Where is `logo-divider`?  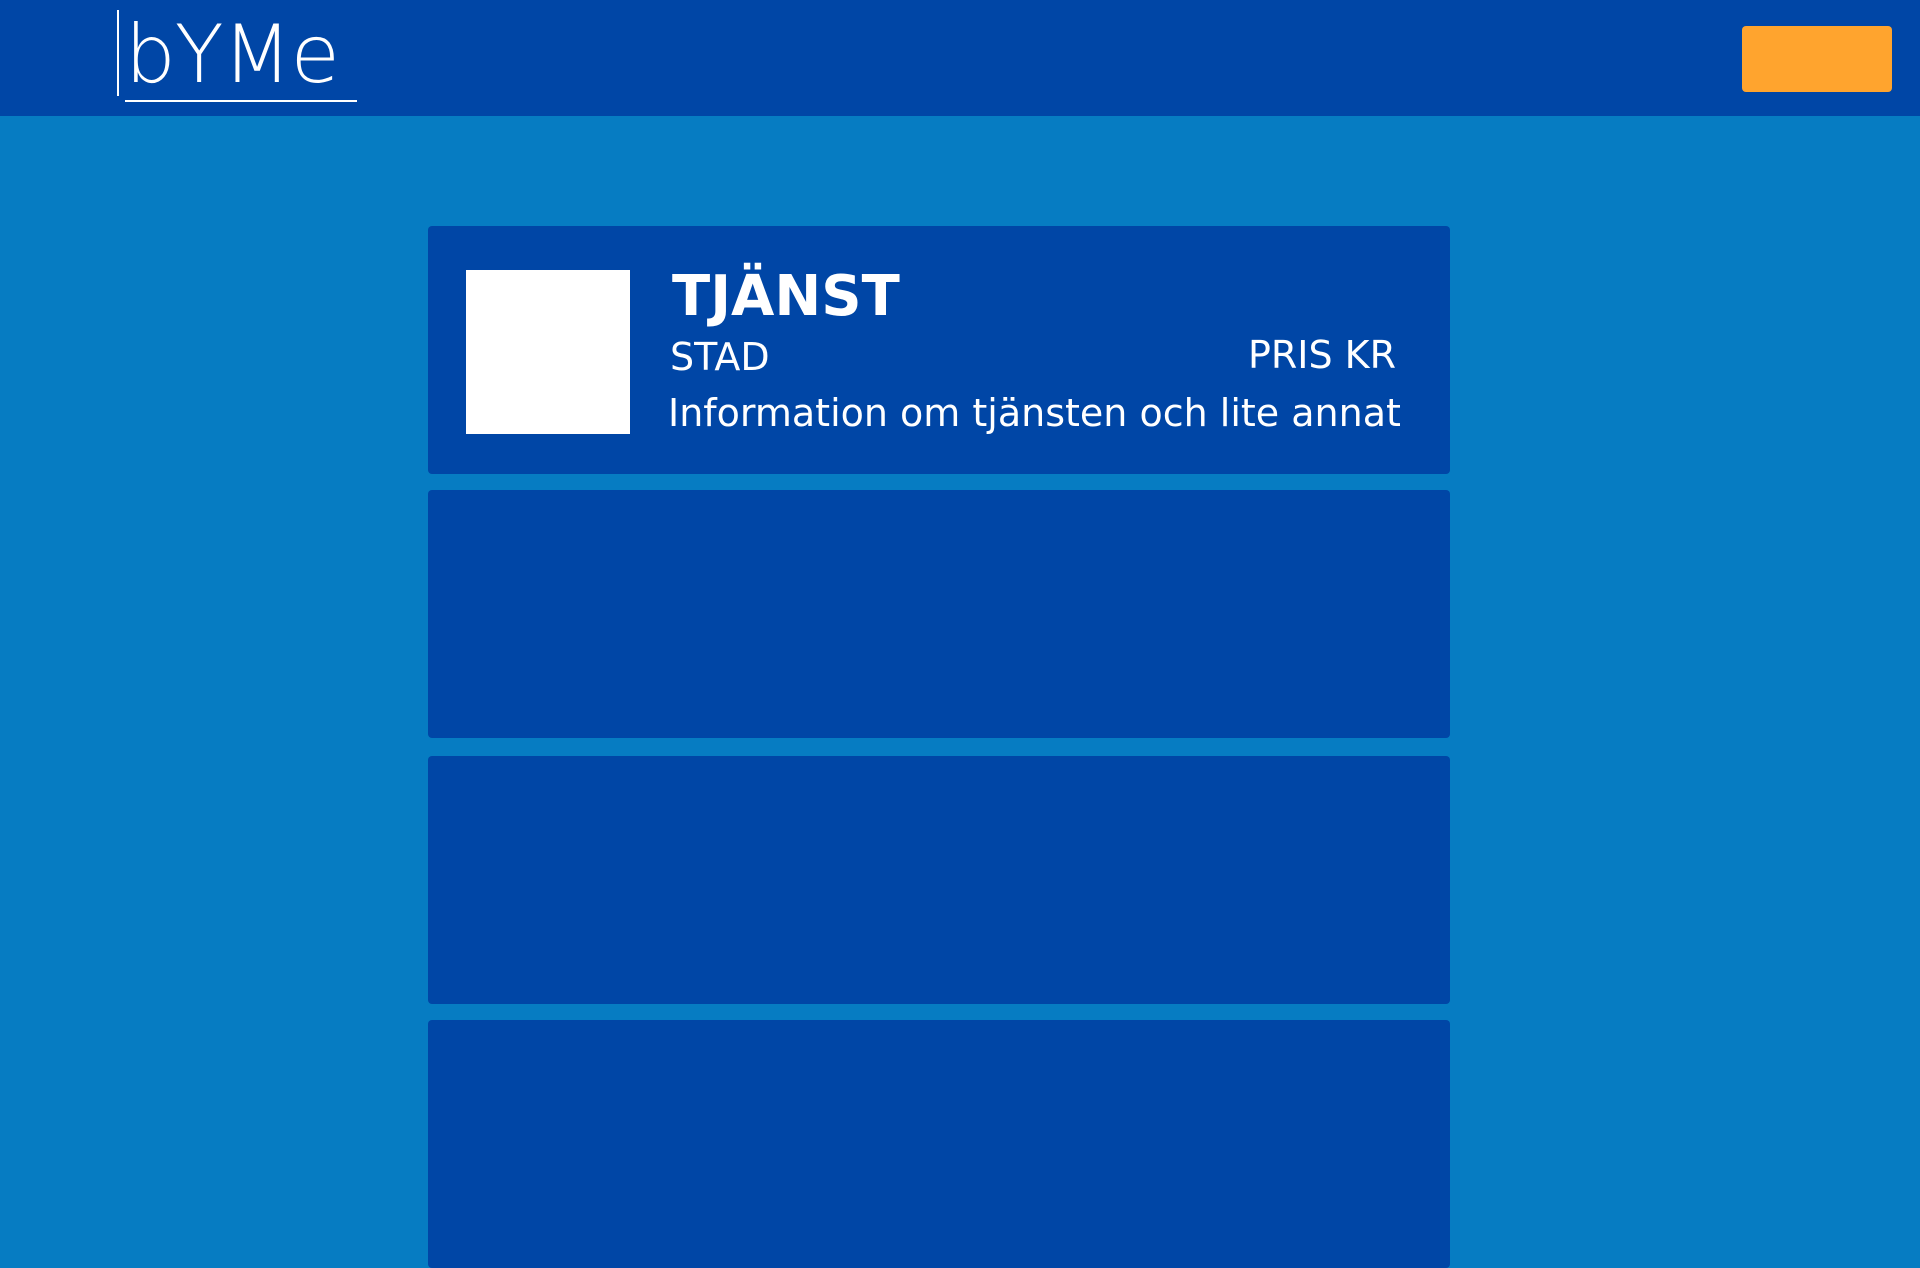 logo-divider is located at coordinates (118, 53).